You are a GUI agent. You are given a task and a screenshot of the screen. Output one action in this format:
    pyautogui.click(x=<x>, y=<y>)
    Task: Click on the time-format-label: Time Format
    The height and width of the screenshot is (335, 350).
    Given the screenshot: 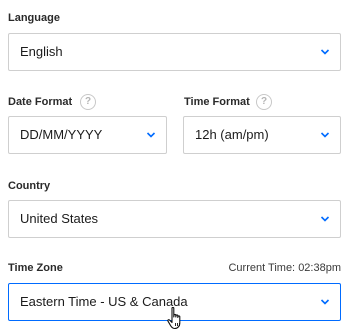 What is the action you would take?
    pyautogui.click(x=217, y=102)
    